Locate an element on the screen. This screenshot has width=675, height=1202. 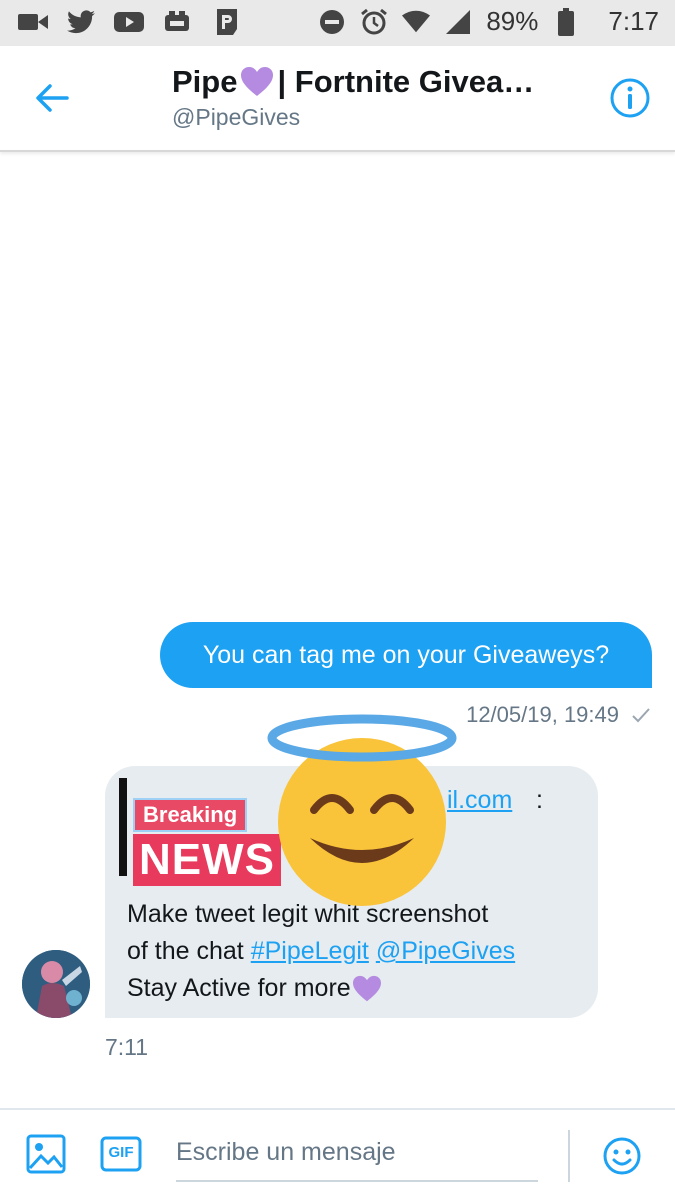
outgoing-message-bubble: You can tag me on your Giveaweys? is located at coordinates (406, 655).